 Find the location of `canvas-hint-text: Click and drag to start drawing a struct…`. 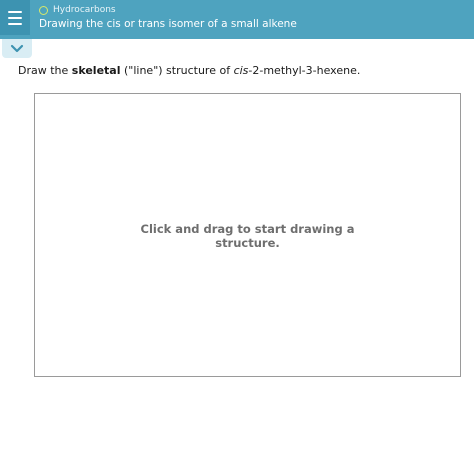

canvas-hint-text: Click and drag to start drawing a struct… is located at coordinates (247, 236).